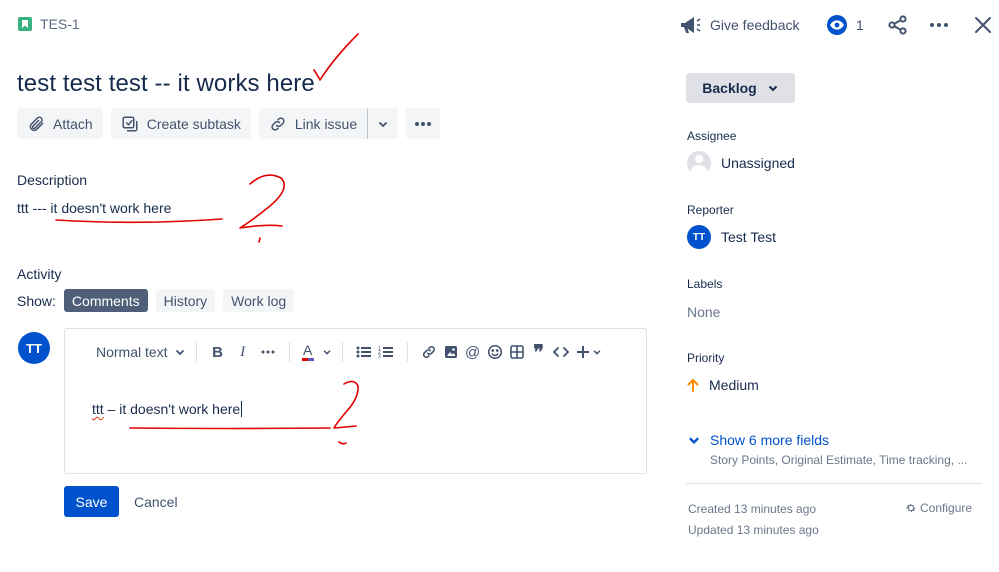 Image resolution: width=999 pixels, height=572 pixels. I want to click on svg-text: 3, so click(379, 356).